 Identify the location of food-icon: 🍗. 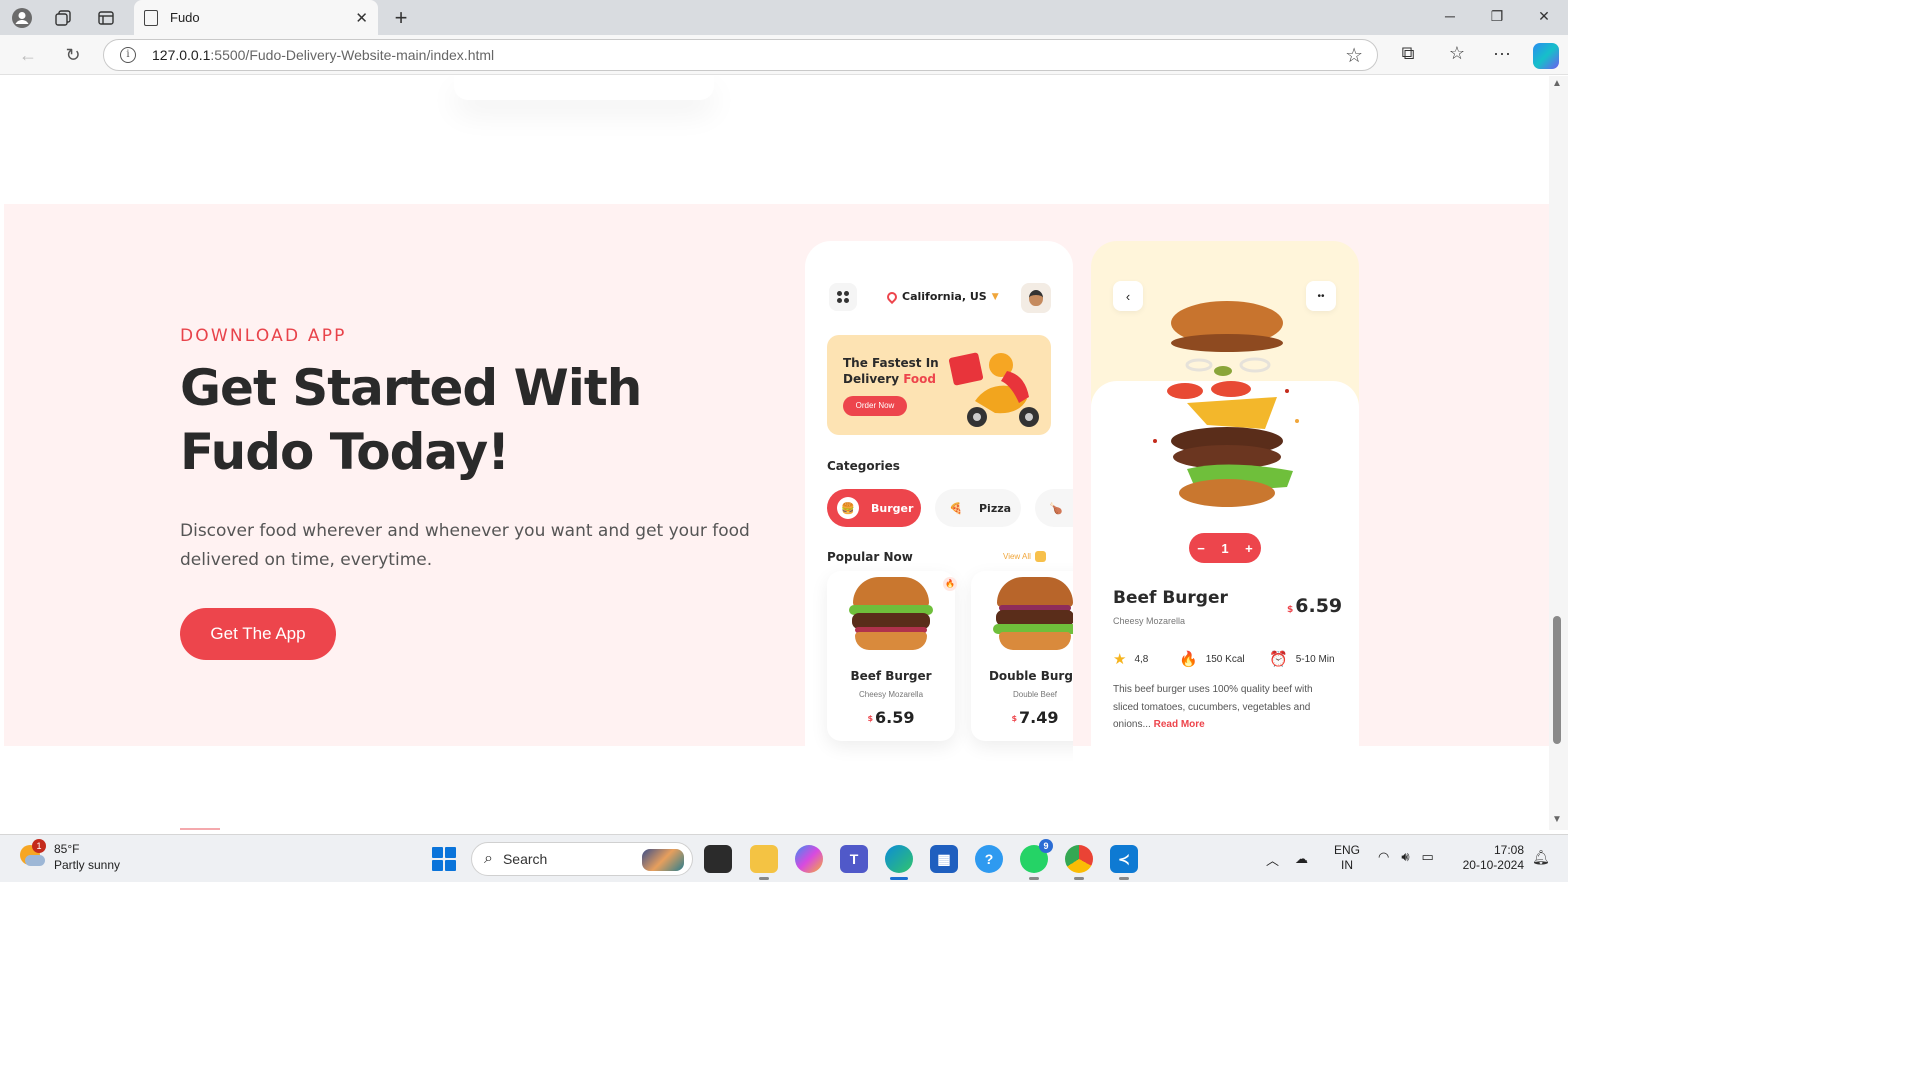
(1056, 508).